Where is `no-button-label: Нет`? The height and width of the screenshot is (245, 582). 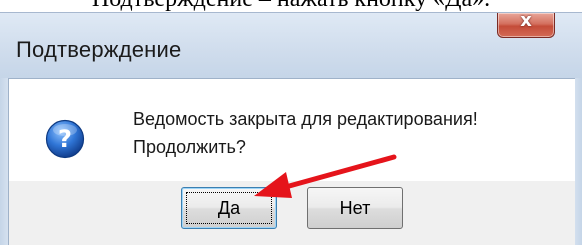
no-button-label: Нет is located at coordinates (355, 208).